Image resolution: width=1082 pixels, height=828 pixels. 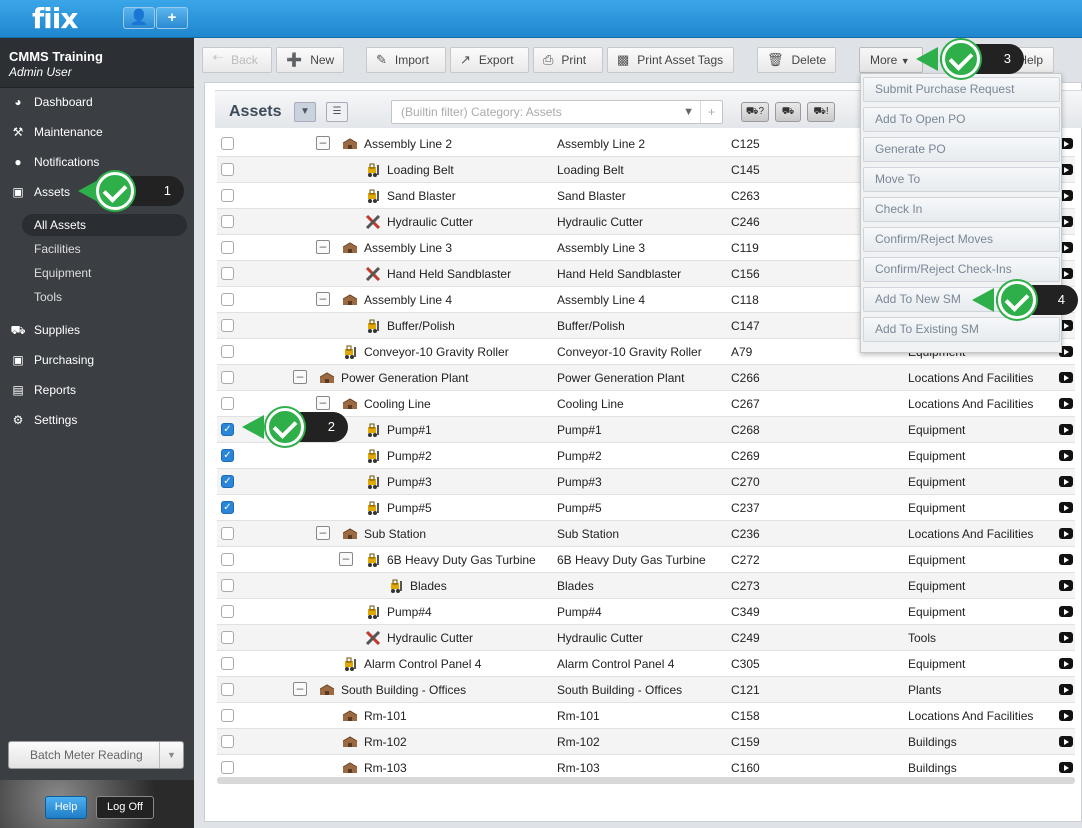 I want to click on asset-name: Assembly Line 4, so click(x=408, y=300).